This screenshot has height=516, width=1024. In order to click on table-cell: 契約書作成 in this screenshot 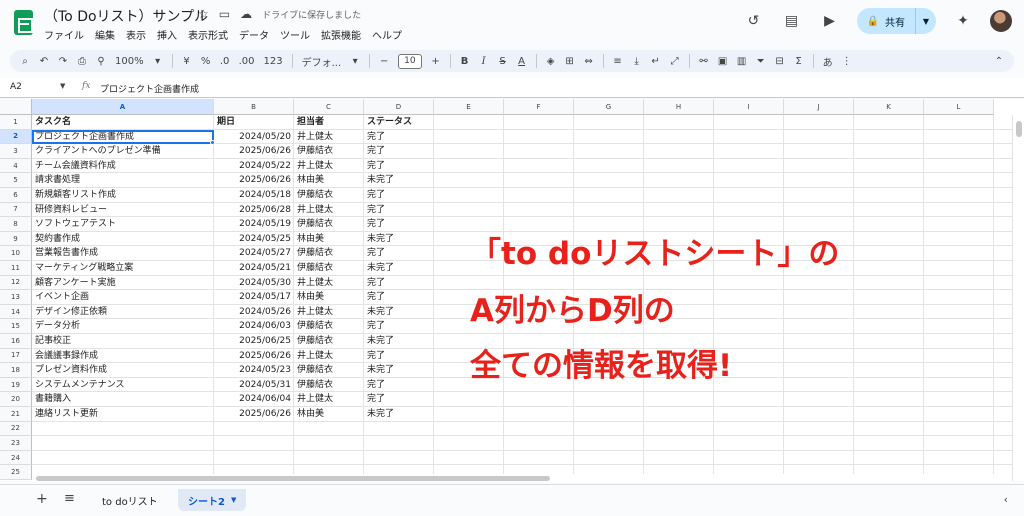, I will do `click(123, 239)`.